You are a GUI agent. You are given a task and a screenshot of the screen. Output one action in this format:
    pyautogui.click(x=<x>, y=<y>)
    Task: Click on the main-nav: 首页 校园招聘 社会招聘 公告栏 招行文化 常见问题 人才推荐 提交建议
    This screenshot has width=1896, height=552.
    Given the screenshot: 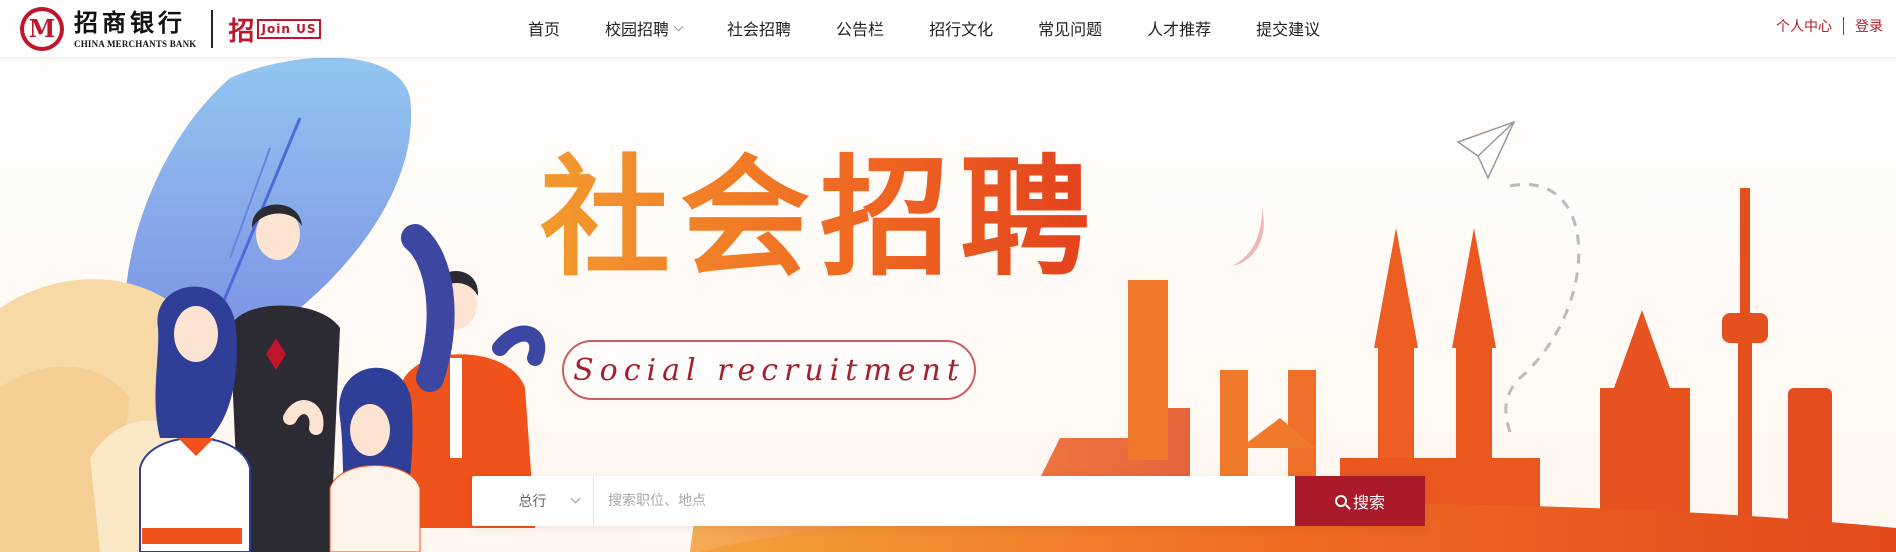 What is the action you would take?
    pyautogui.click(x=946, y=28)
    